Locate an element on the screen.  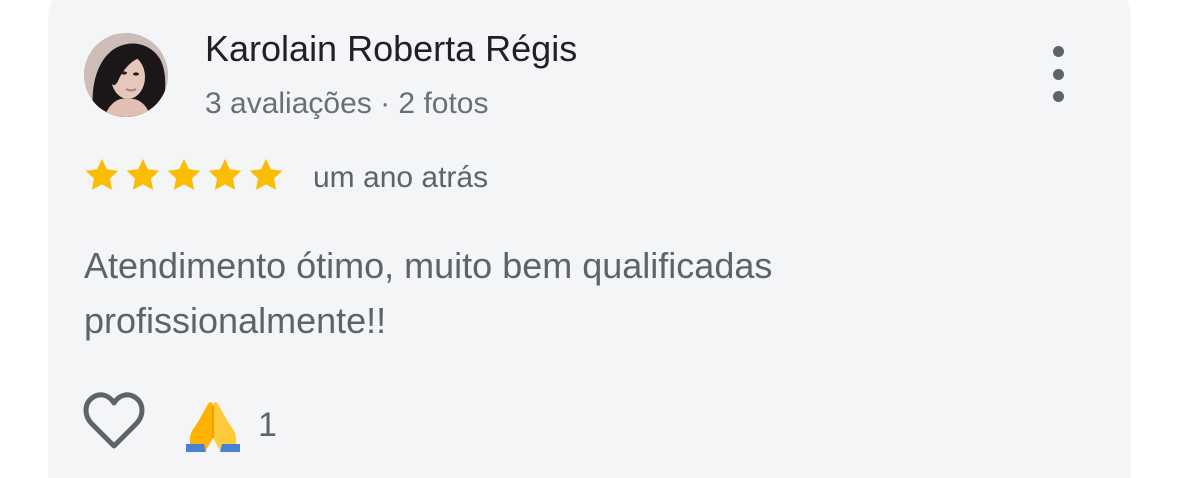
folded-hands-emoji-icon is located at coordinates (213, 427).